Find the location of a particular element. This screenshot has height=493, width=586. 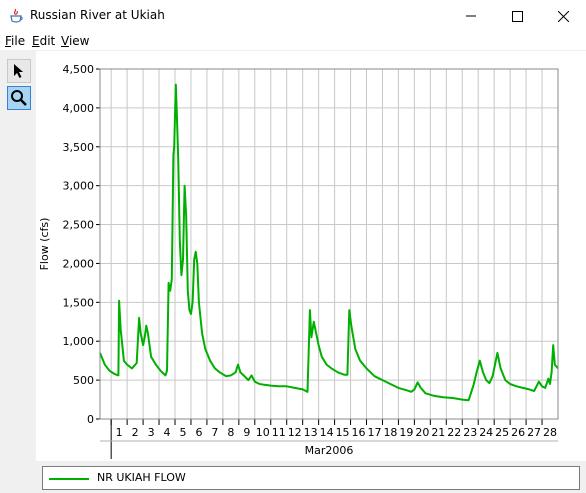

arrow-pointer-icon is located at coordinates (18, 71).